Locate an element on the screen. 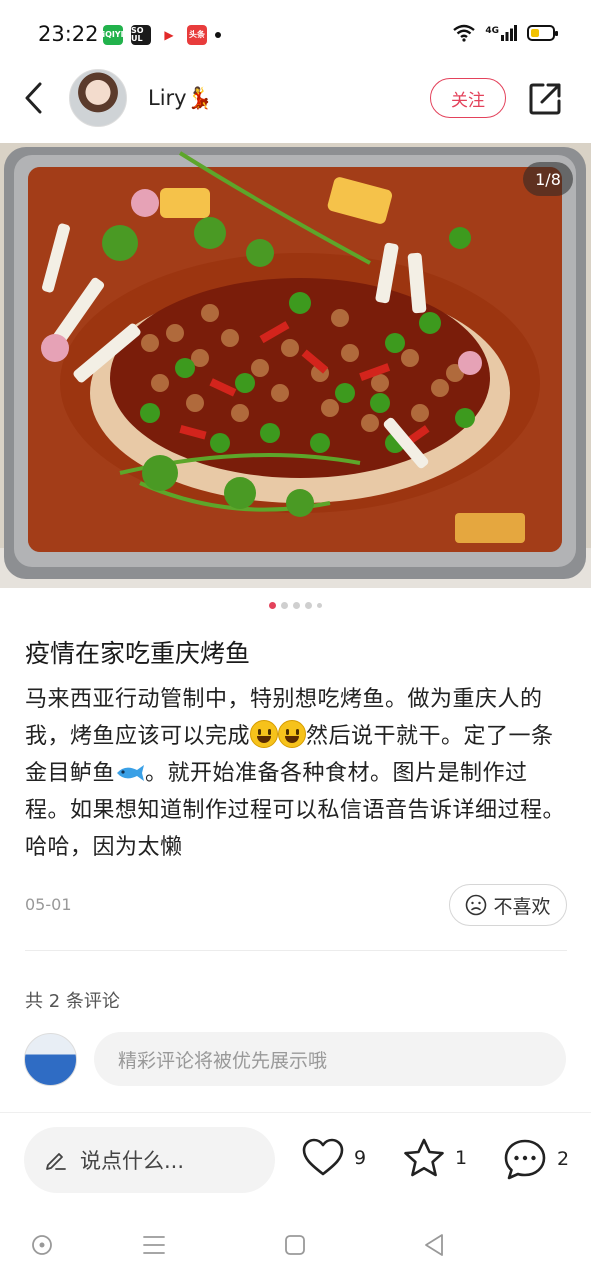 This screenshot has height=1280, width=591. share-button is located at coordinates (545, 99).